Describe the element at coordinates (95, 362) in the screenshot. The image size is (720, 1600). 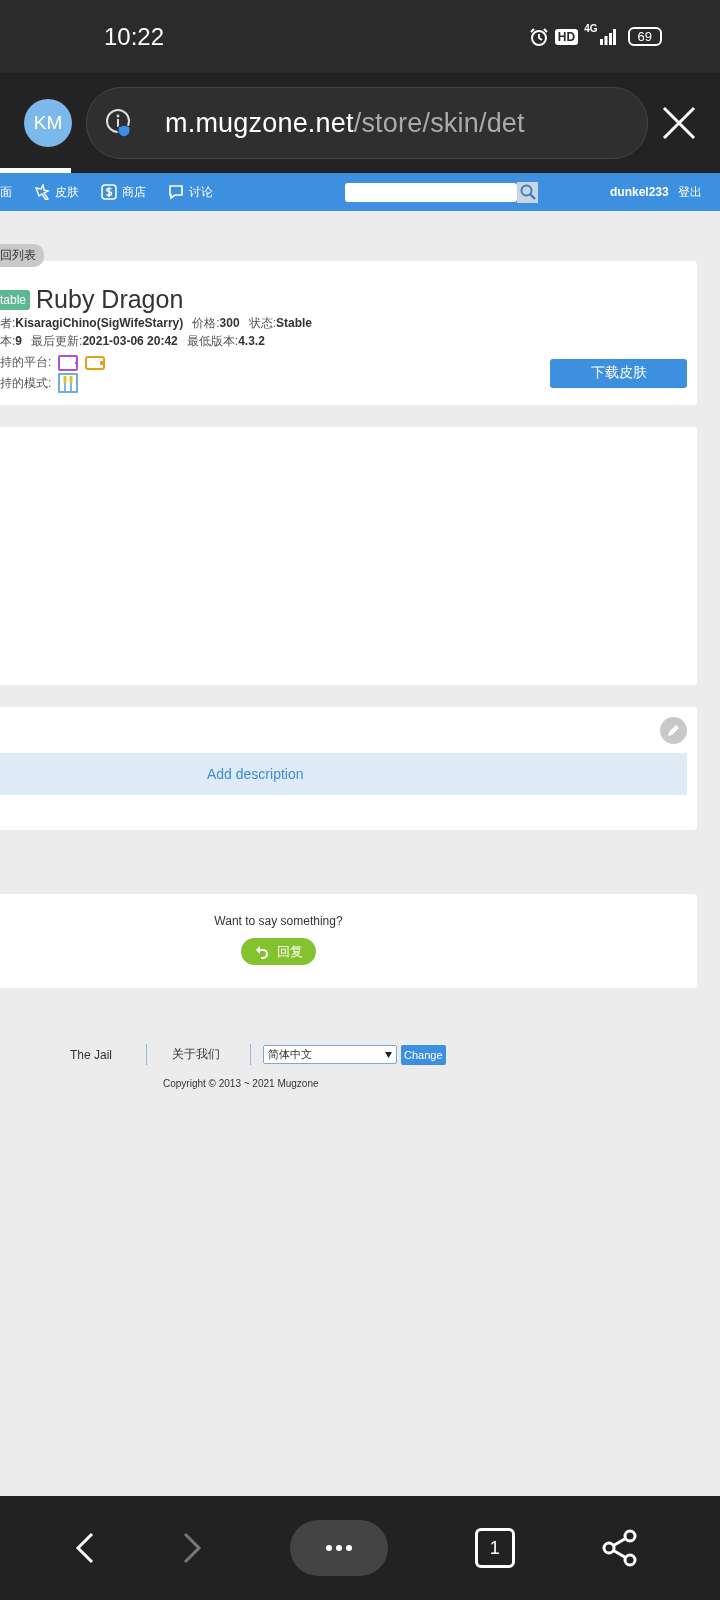
I see `phone-icon` at that location.